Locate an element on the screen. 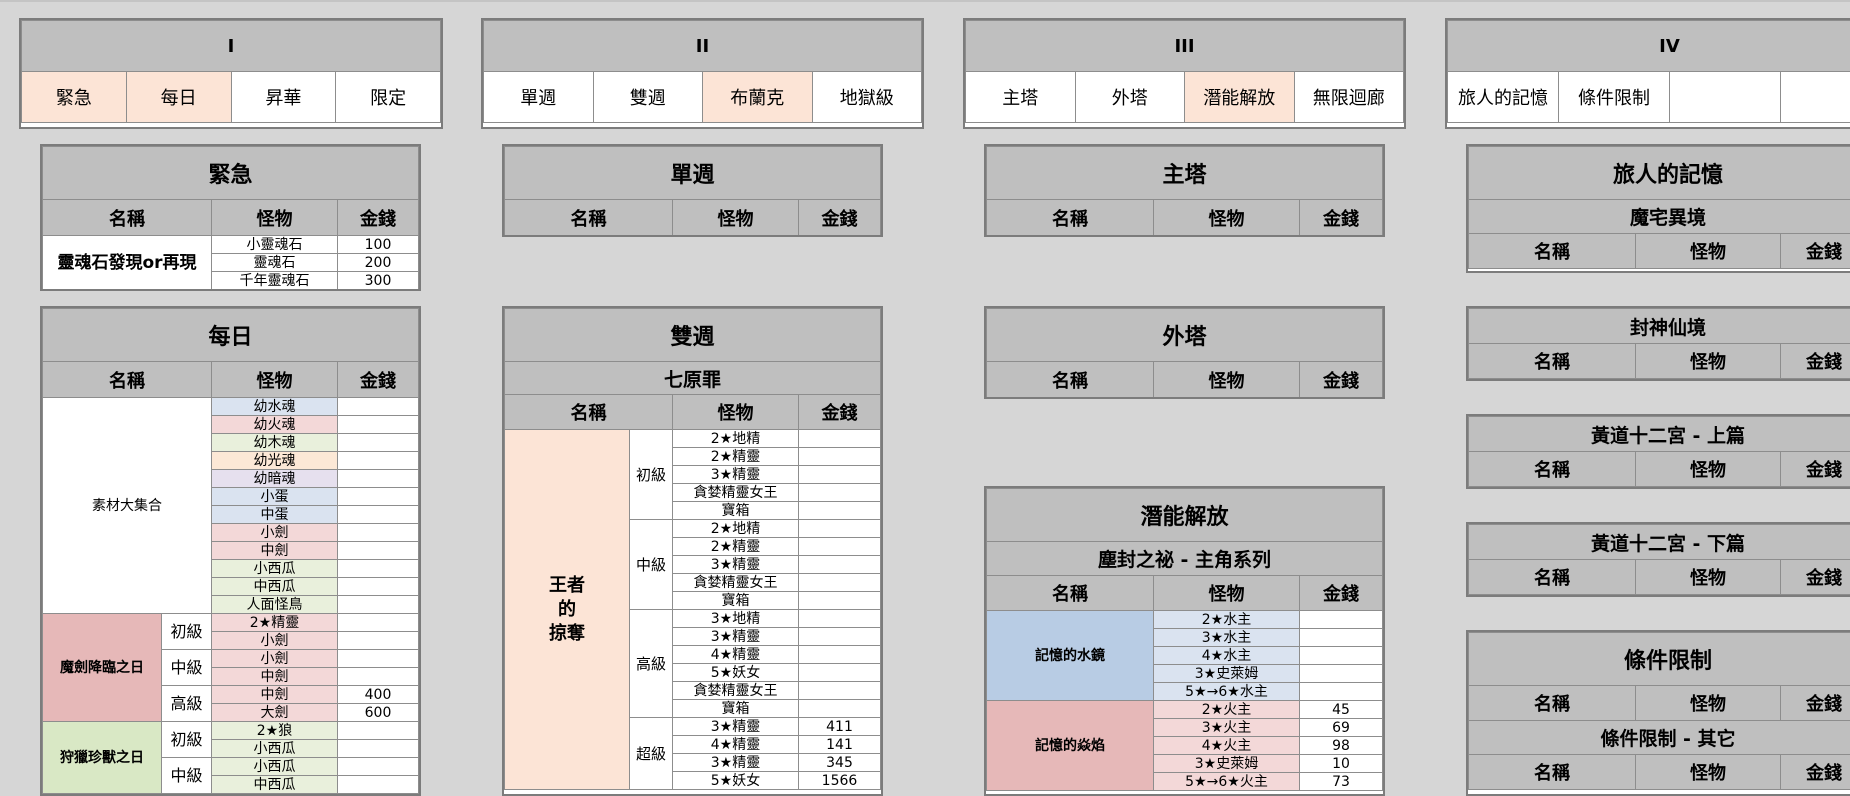  money-cell: 98 is located at coordinates (1341, 746).